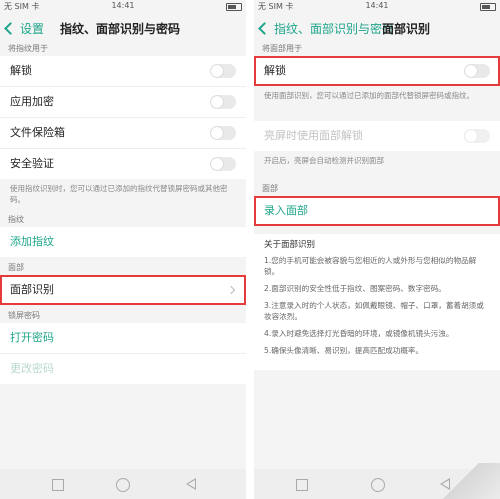 This screenshot has width=500, height=499. What do you see at coordinates (250, 249) in the screenshot?
I see `panel-divider` at bounding box center [250, 249].